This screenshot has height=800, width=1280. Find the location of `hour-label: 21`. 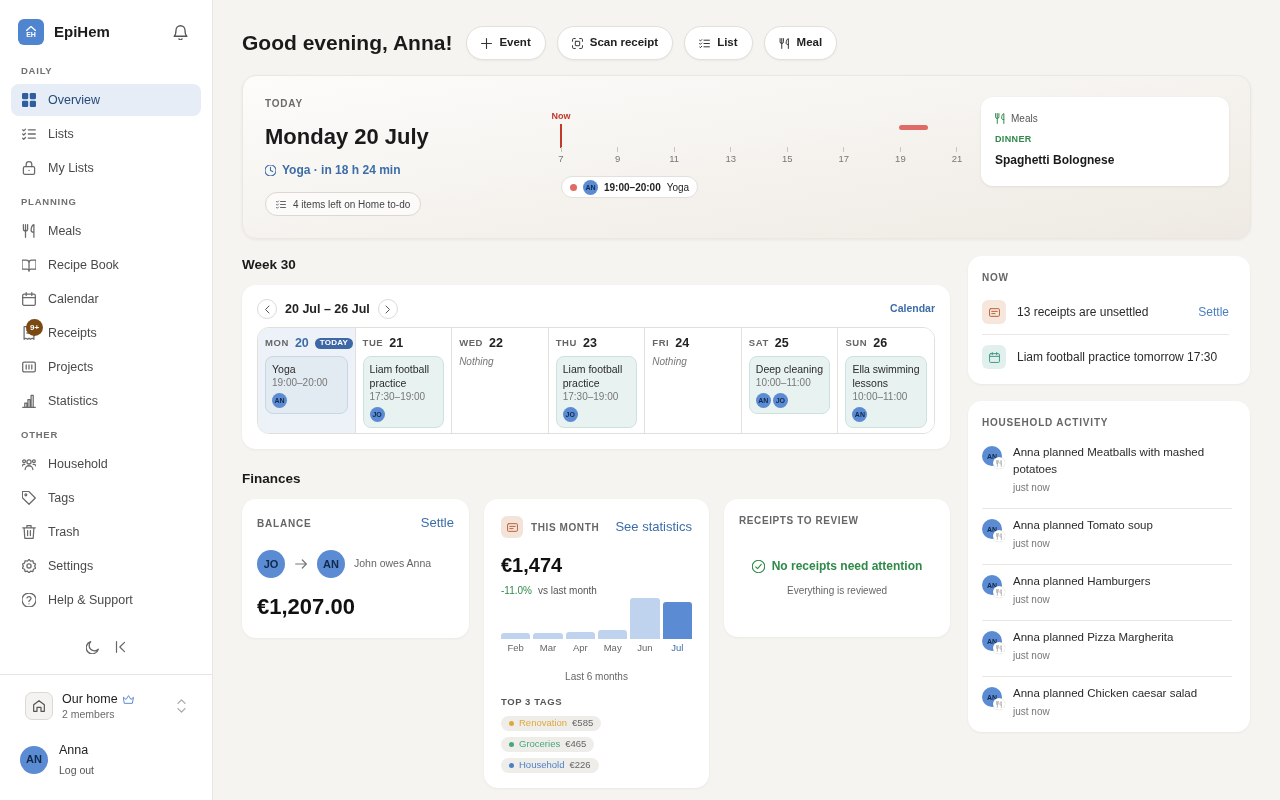

hour-label: 21 is located at coordinates (957, 158).